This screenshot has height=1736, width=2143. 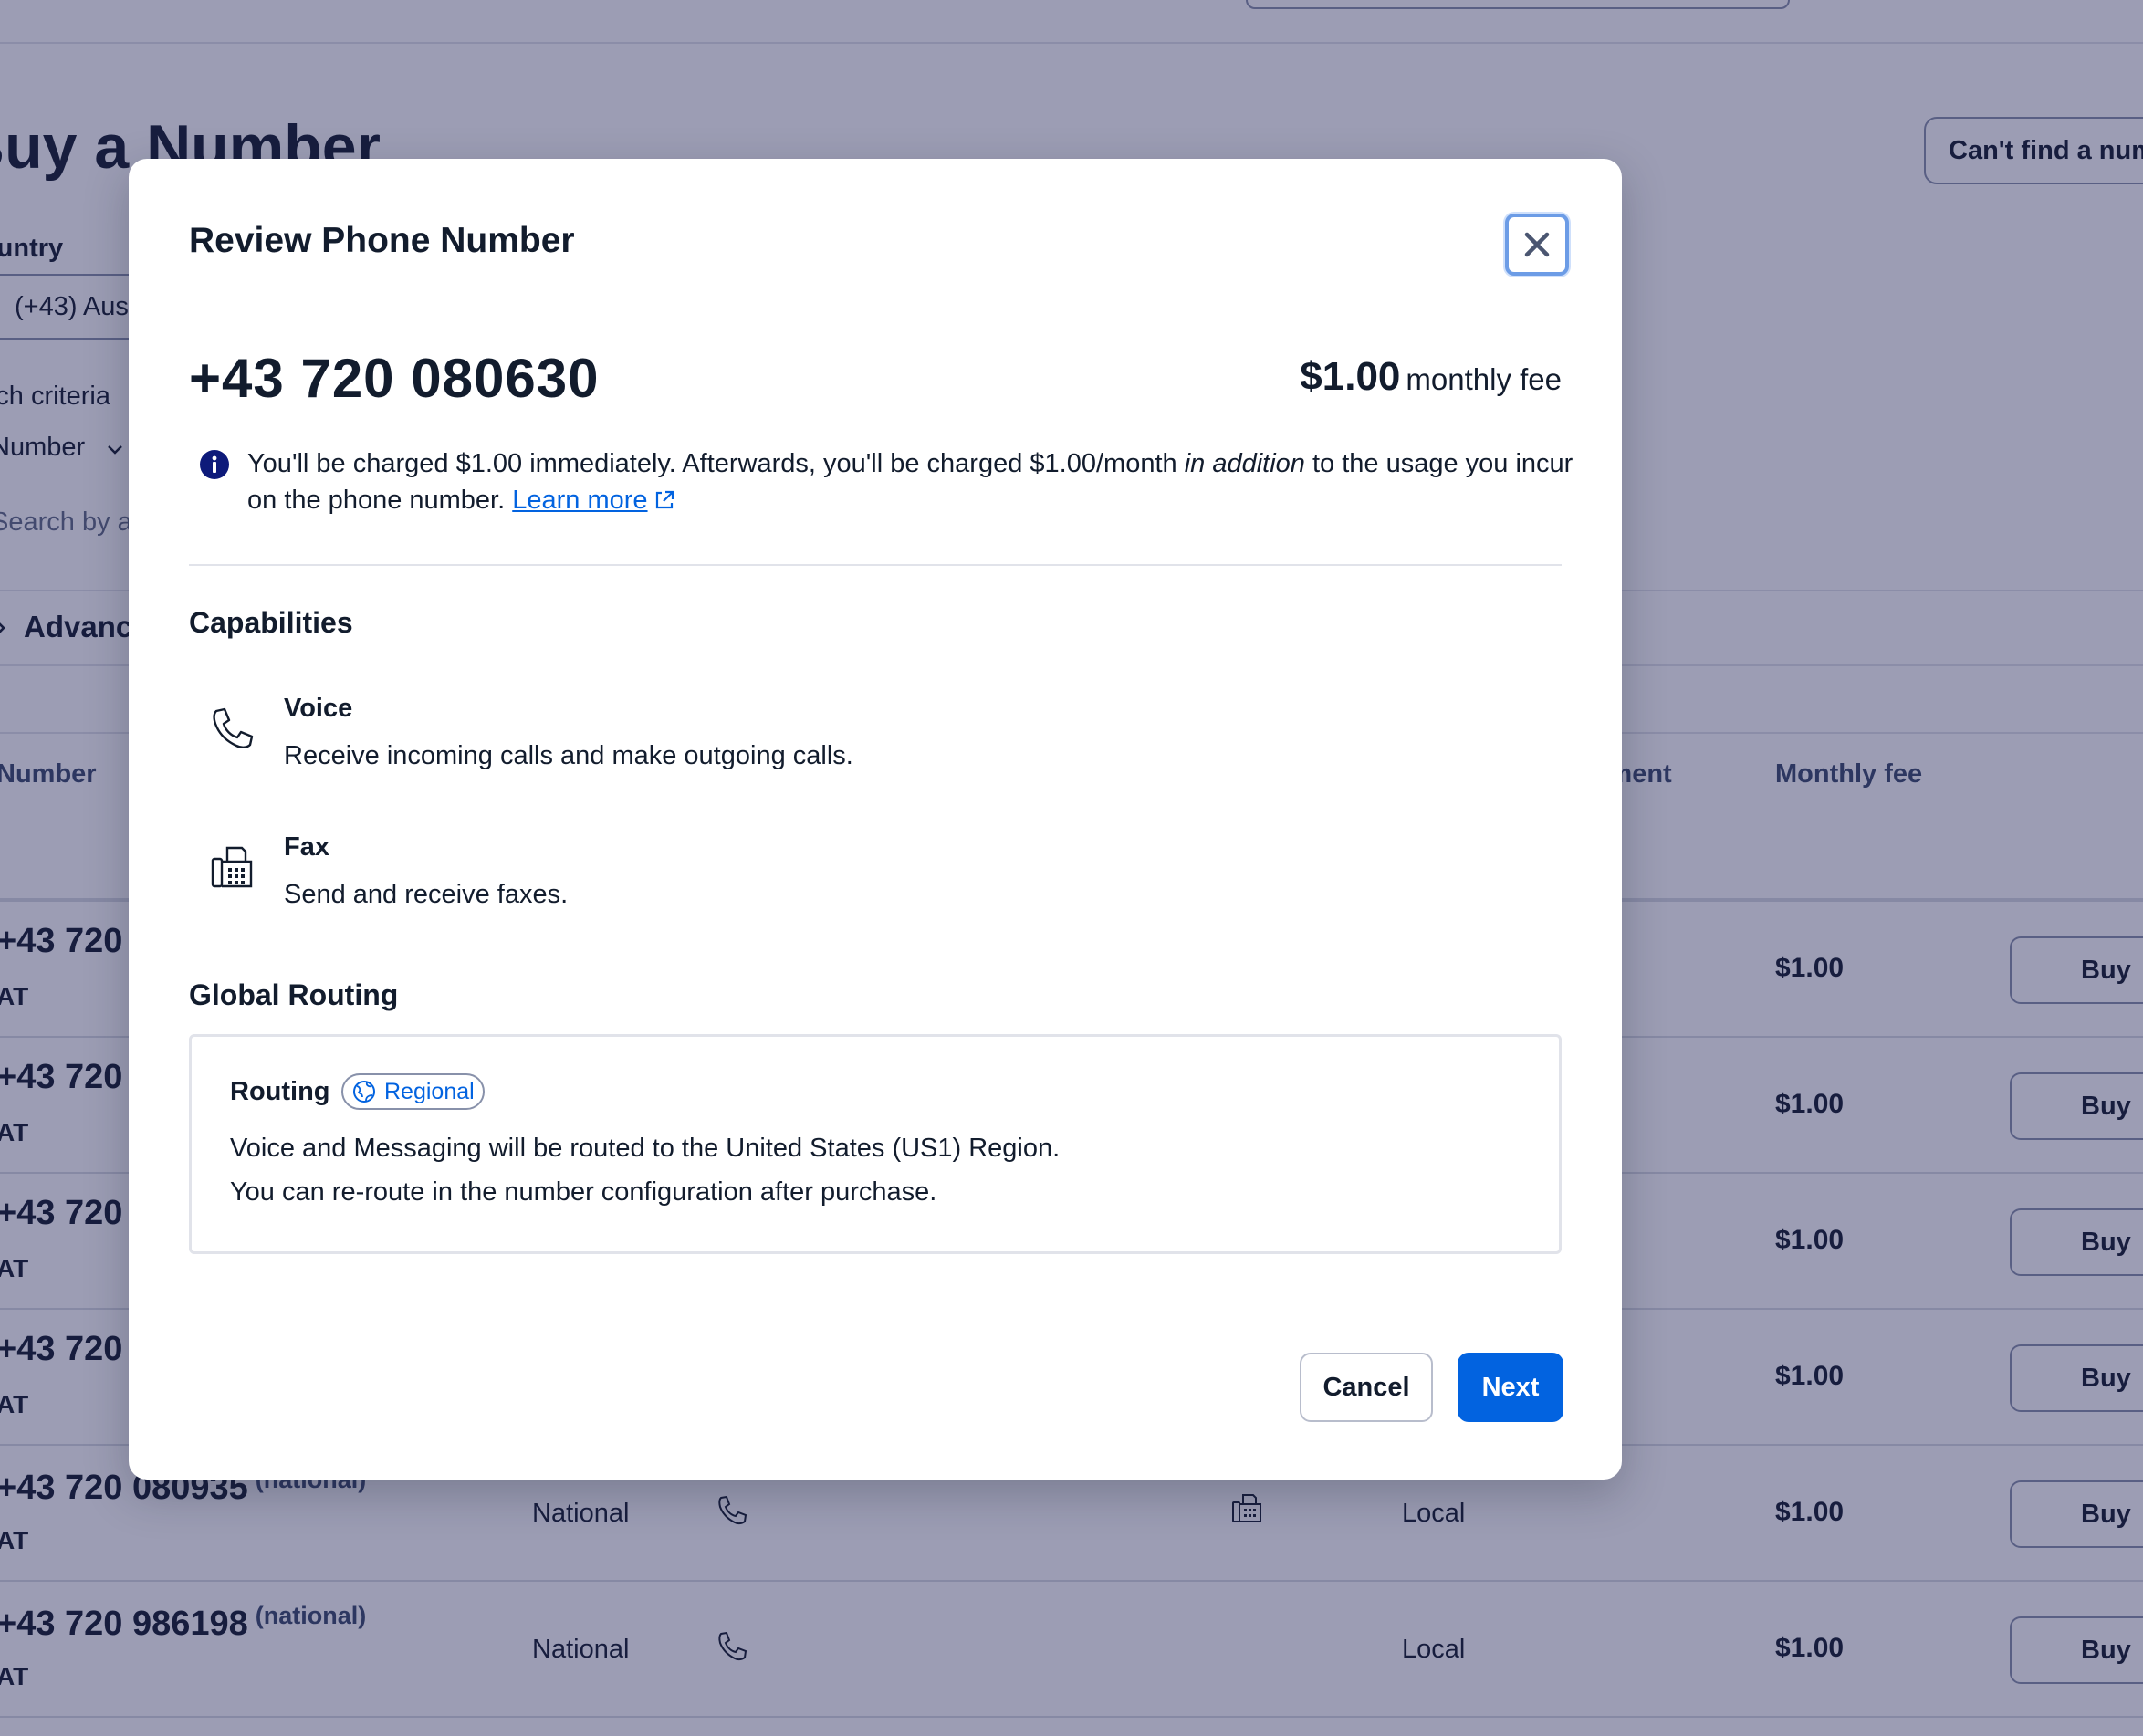 What do you see at coordinates (214, 464) in the screenshot?
I see `info-icon` at bounding box center [214, 464].